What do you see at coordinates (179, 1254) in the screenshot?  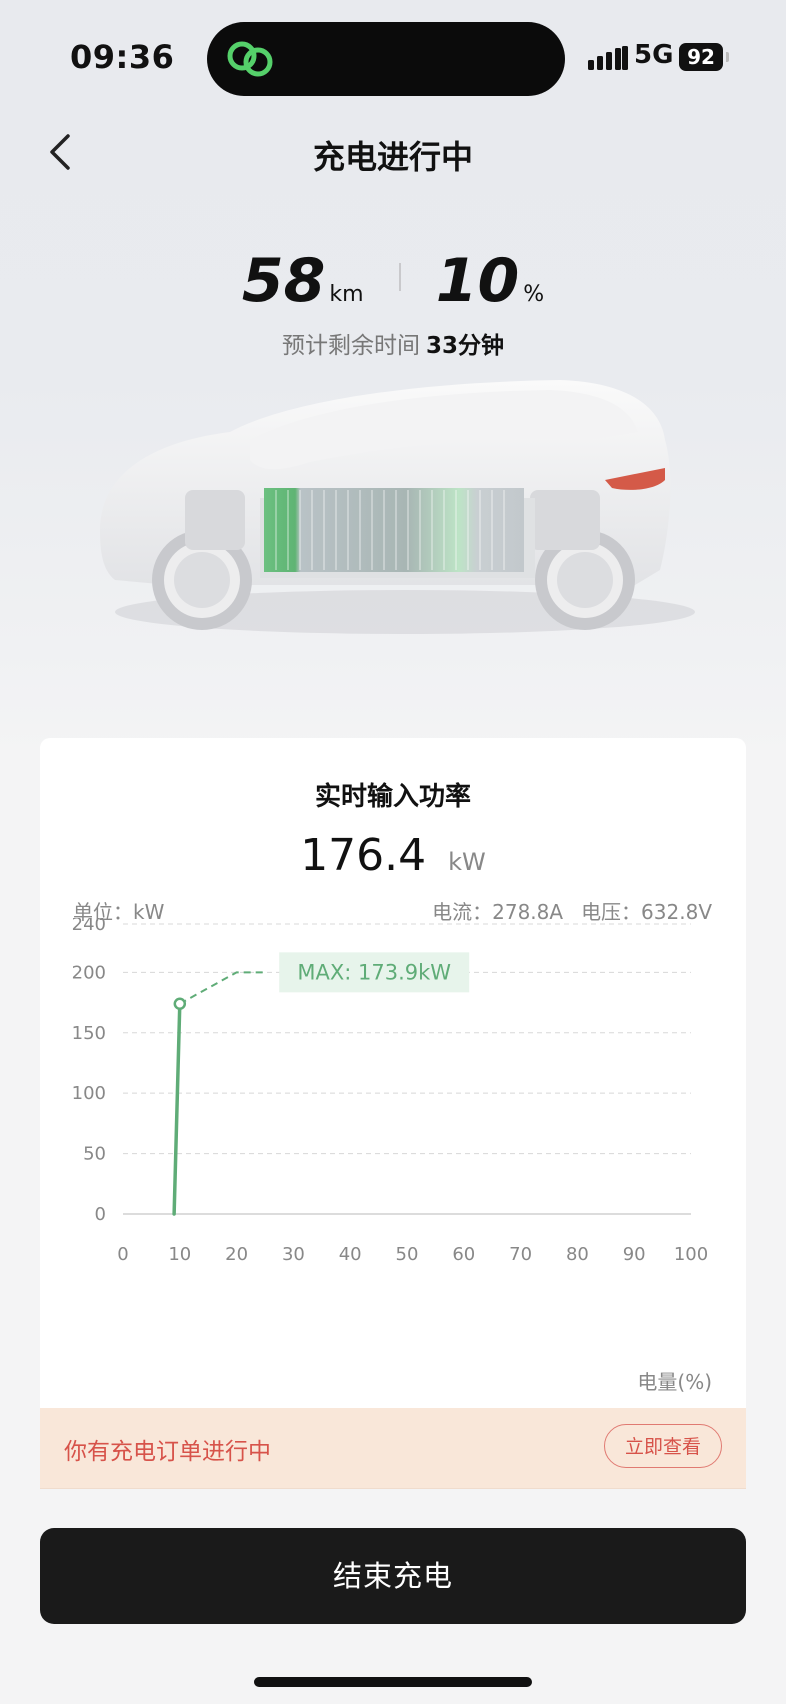 I see `x-tick-label: 10` at bounding box center [179, 1254].